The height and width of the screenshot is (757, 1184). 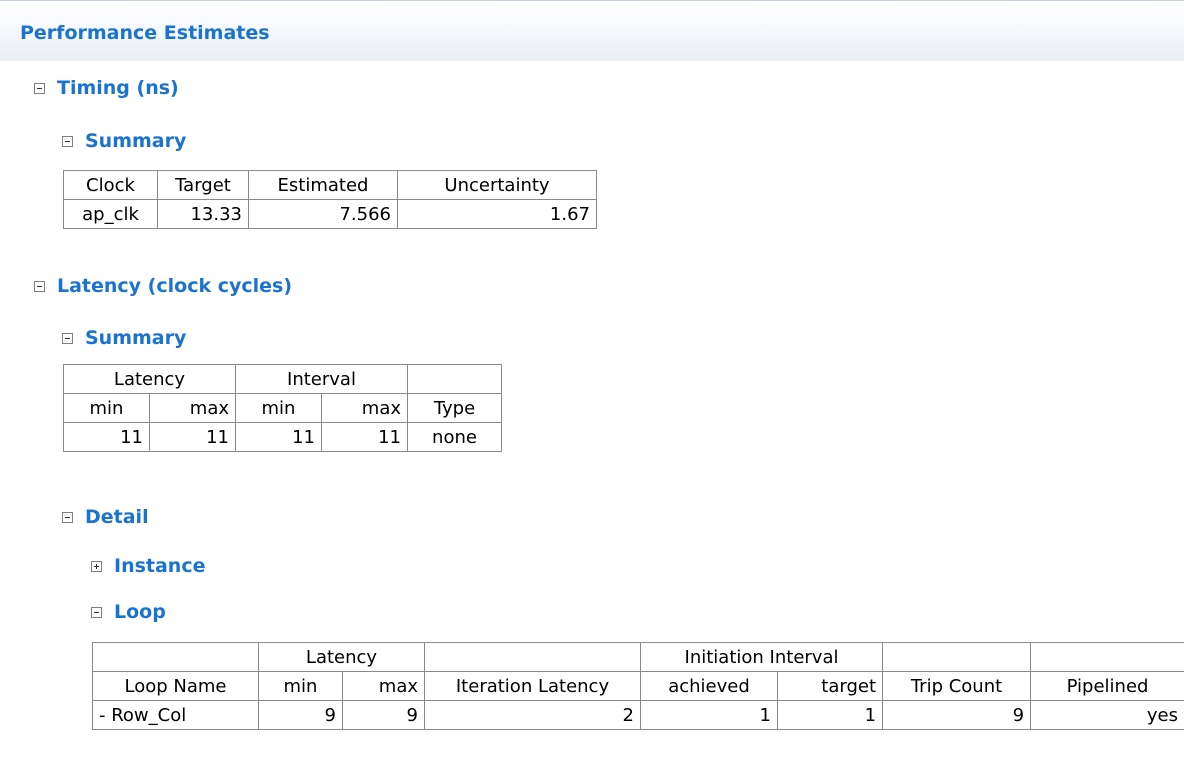 What do you see at coordinates (532, 715) in the screenshot?
I see `iteration-latency-cell: 2` at bounding box center [532, 715].